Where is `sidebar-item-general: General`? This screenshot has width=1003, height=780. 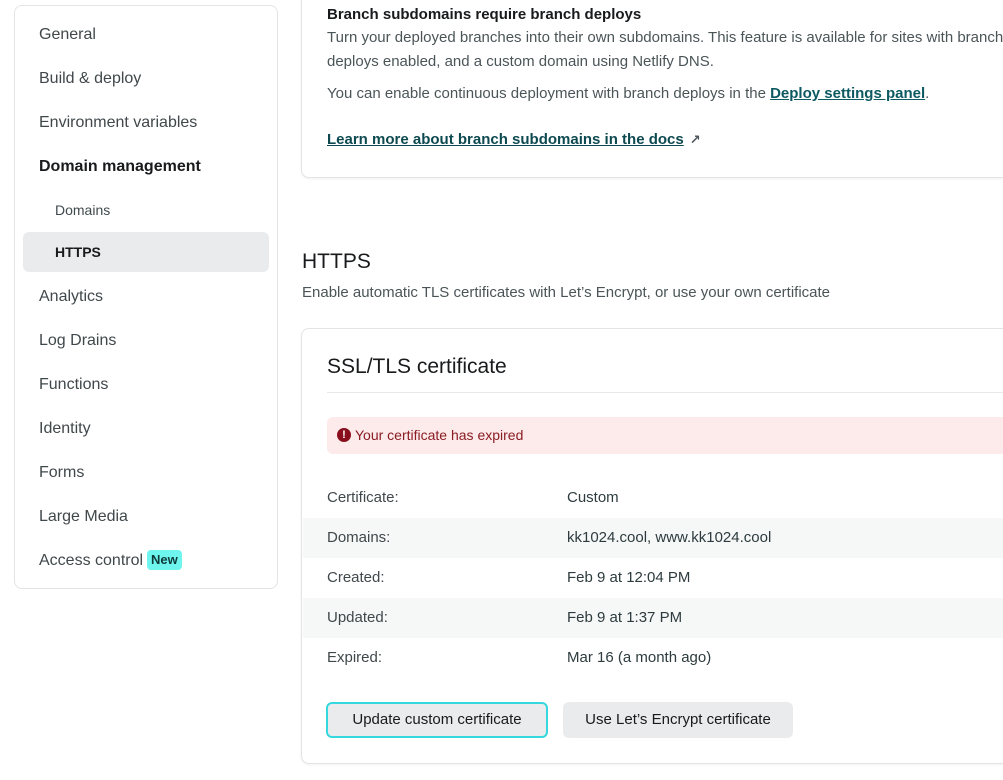
sidebar-item-general: General is located at coordinates (146, 35).